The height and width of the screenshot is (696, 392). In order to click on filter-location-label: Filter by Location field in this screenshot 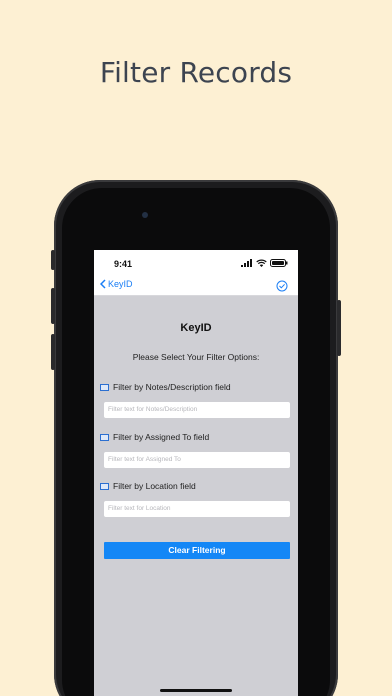, I will do `click(154, 486)`.